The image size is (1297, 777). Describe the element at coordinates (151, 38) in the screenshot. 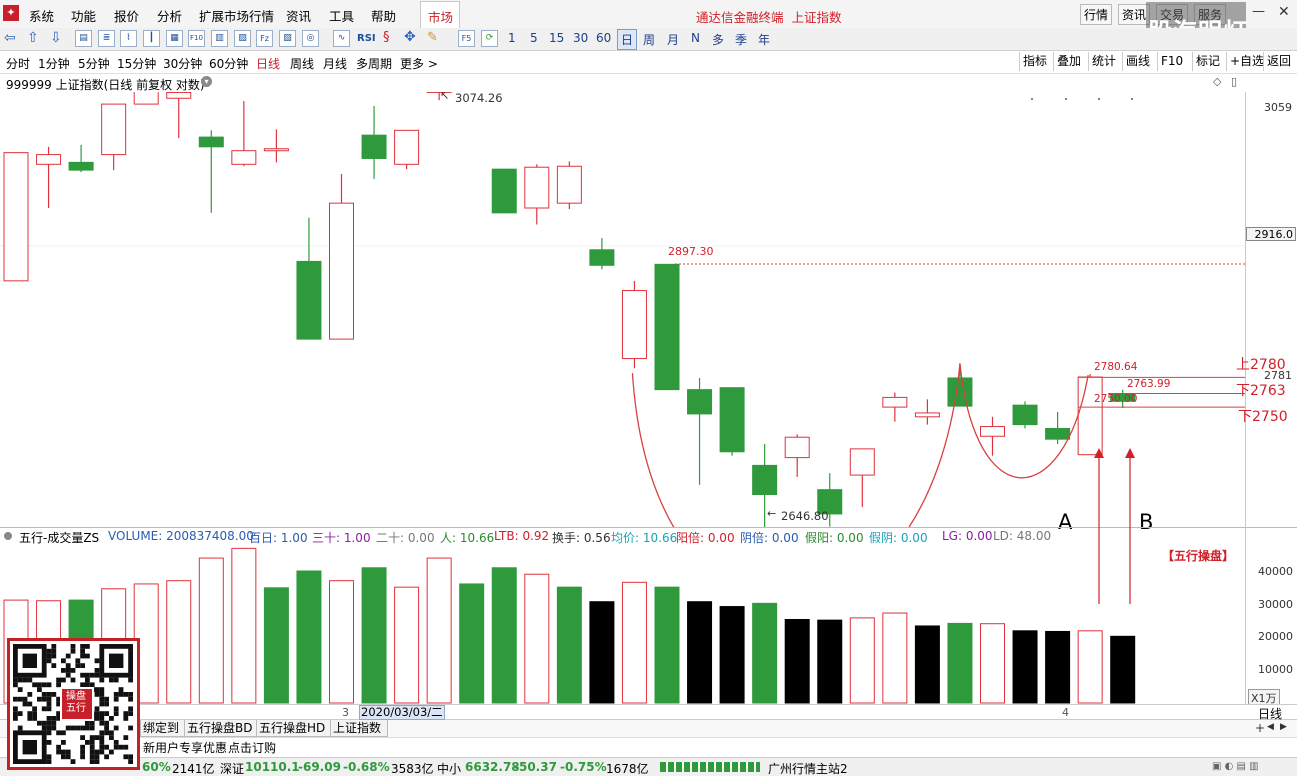

I see `kline-icon: ┃` at that location.